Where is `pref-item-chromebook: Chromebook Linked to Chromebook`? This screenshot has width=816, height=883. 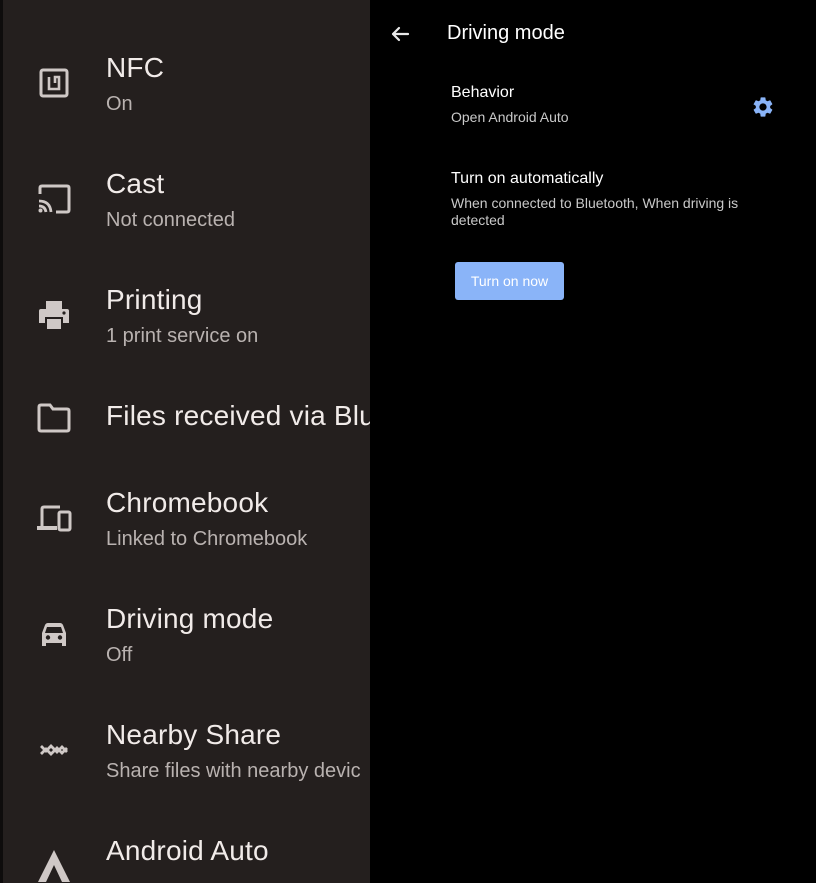
pref-item-chromebook: Chromebook Linked to Chromebook is located at coordinates (185, 516).